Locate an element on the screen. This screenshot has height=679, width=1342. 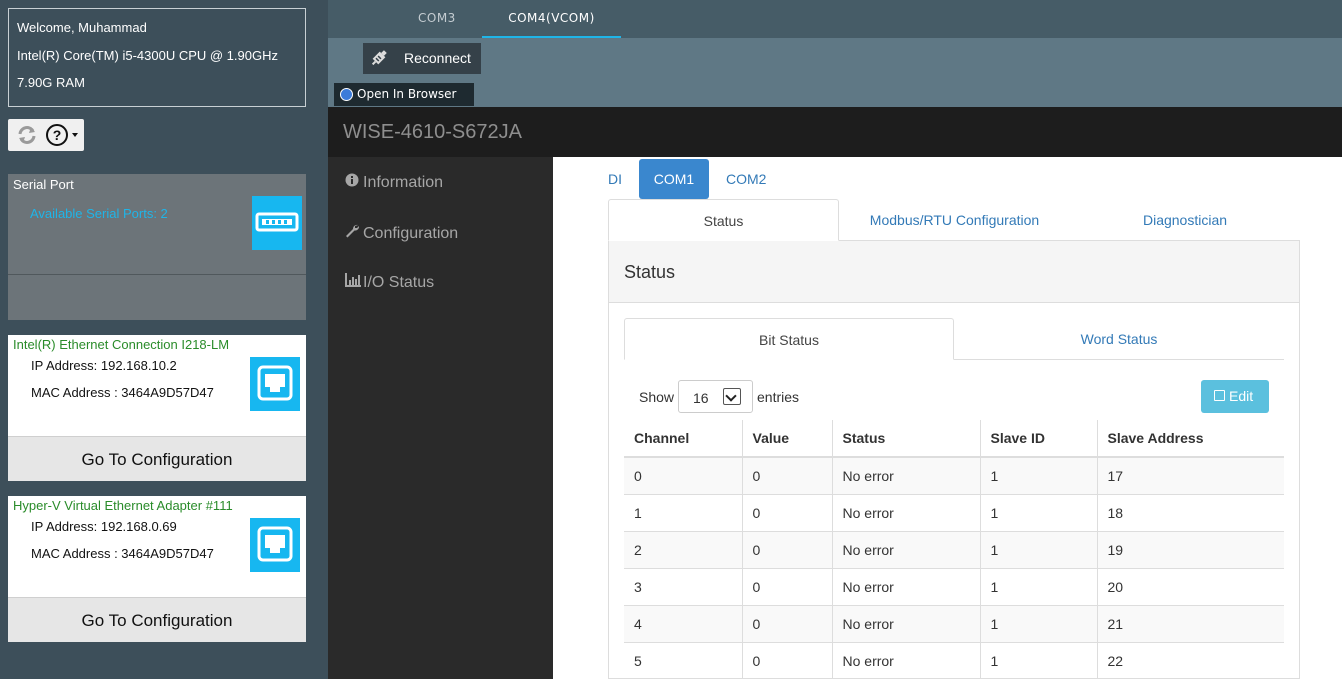
table-cell: 19 is located at coordinates (1190, 549).